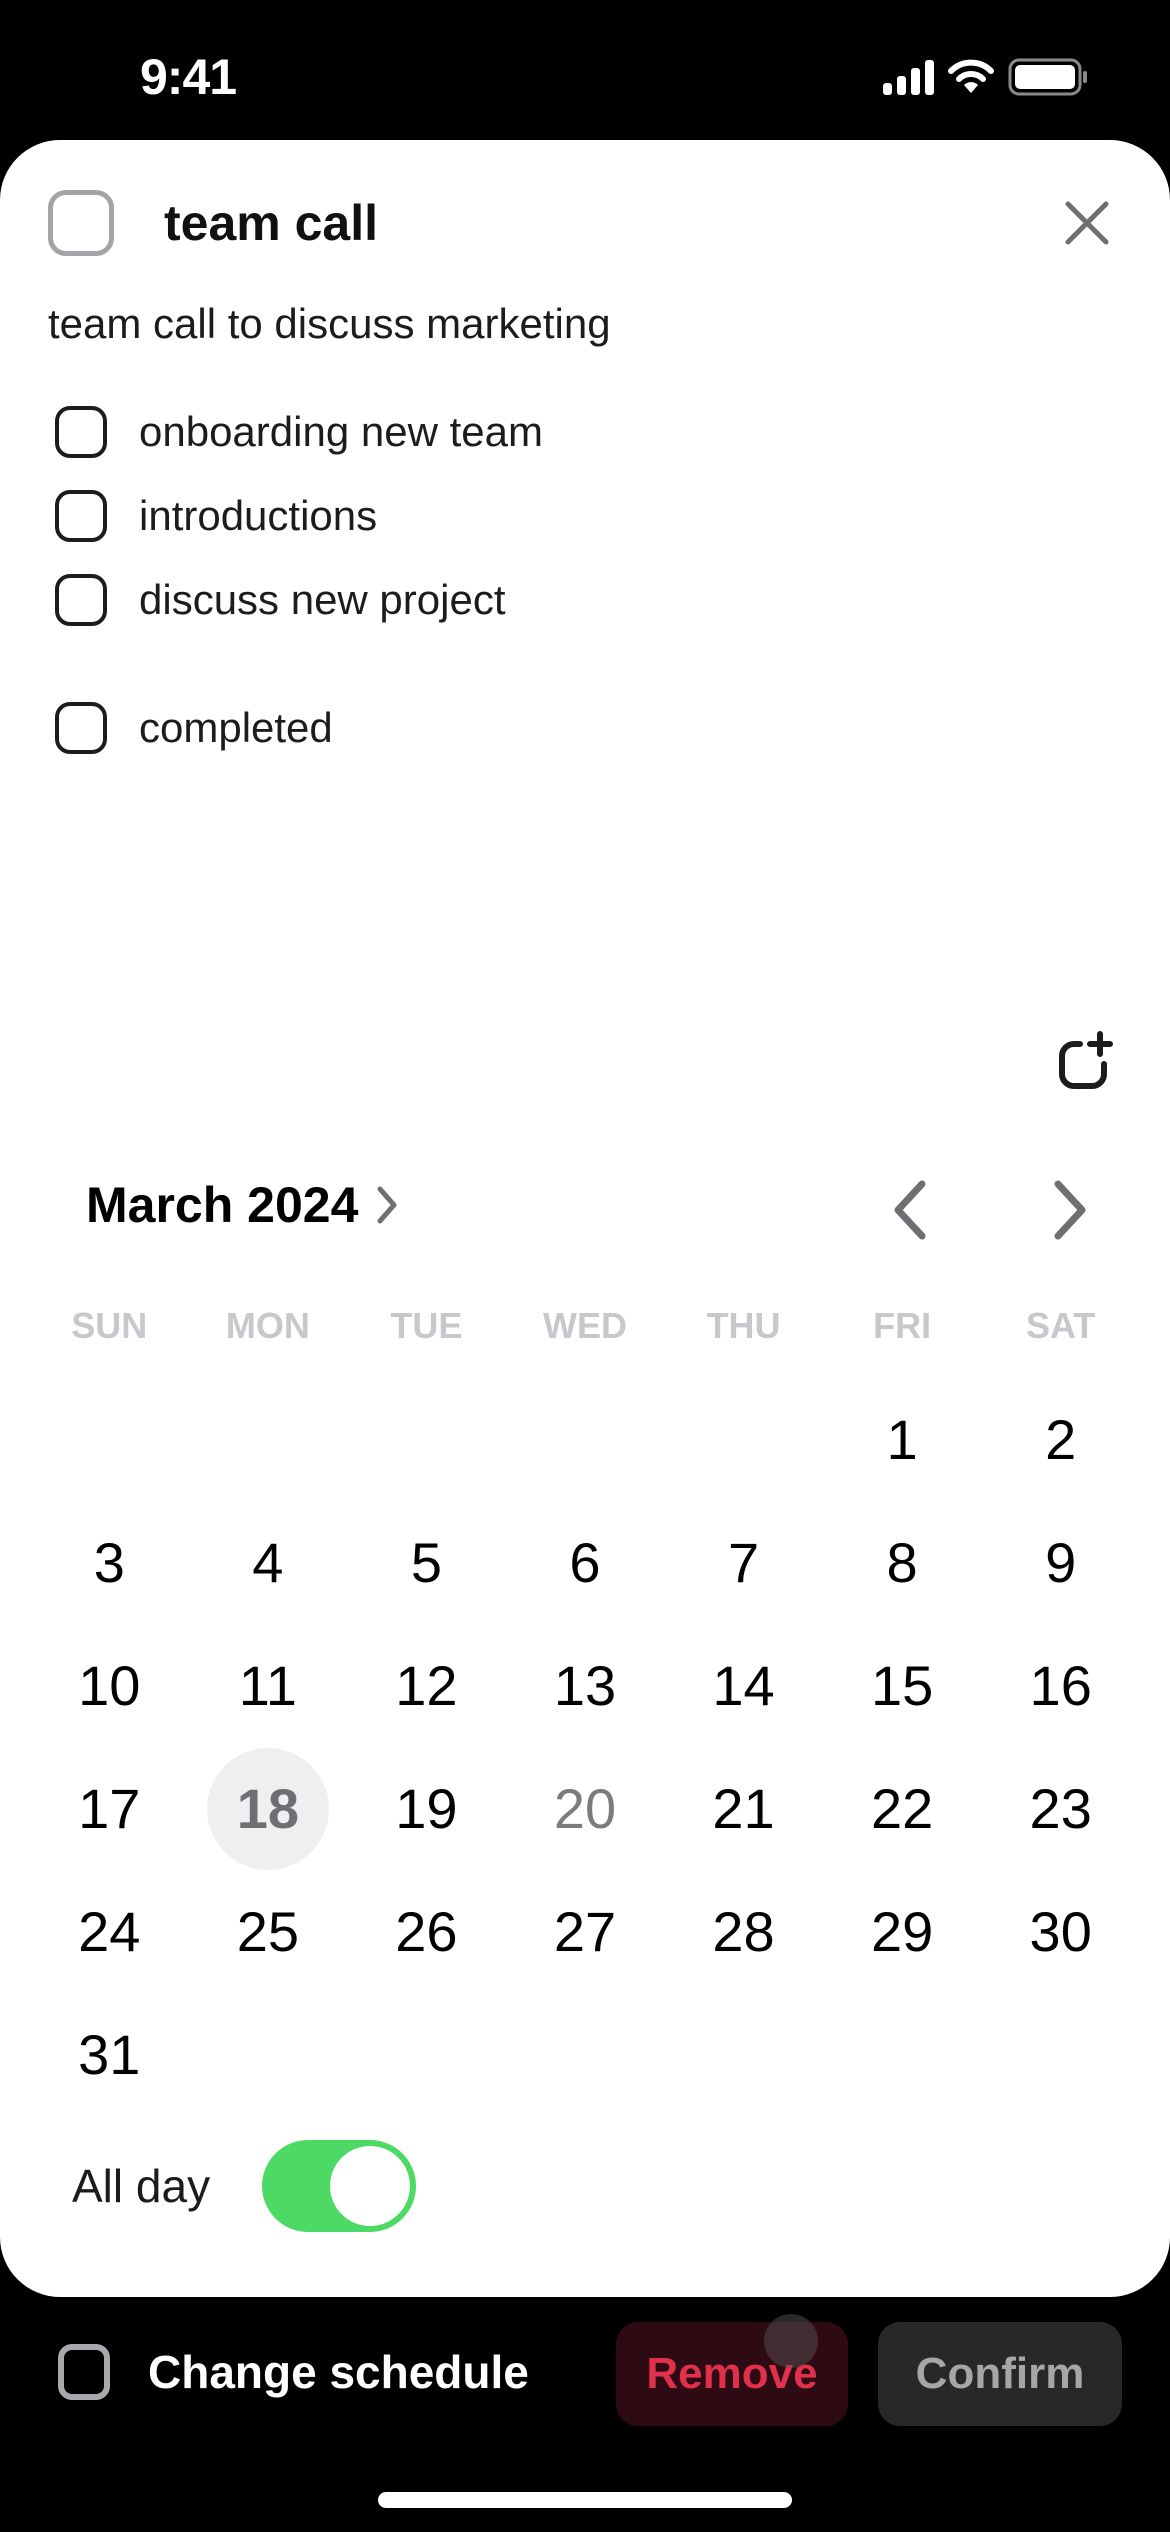  I want to click on calendar-day: 24, so click(109, 1931).